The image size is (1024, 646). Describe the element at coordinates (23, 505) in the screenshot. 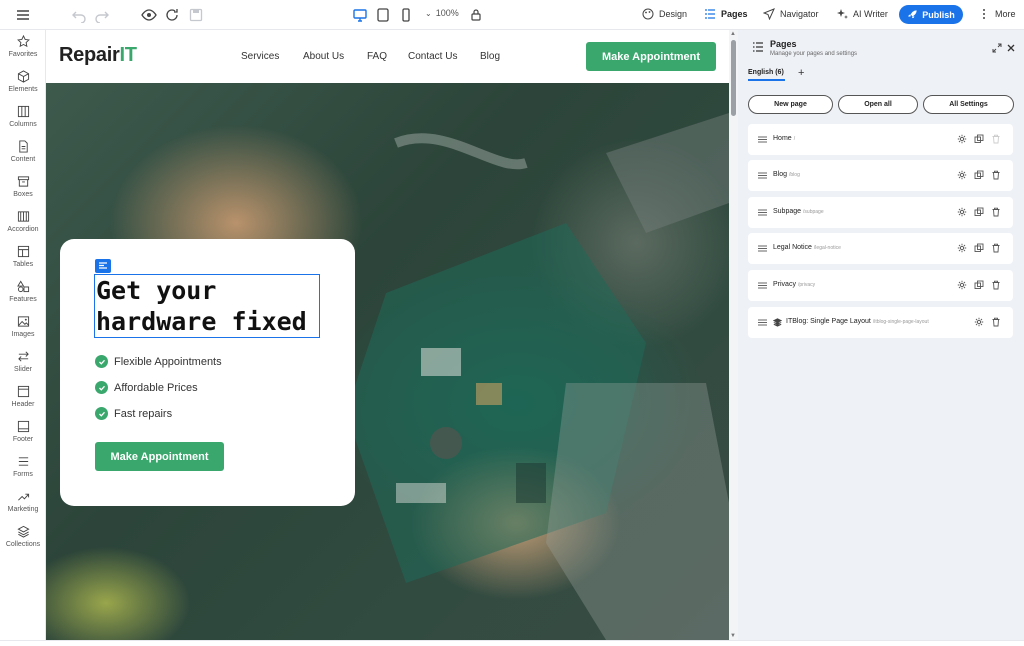

I see `sidebar-item-marketing: Marketing` at that location.